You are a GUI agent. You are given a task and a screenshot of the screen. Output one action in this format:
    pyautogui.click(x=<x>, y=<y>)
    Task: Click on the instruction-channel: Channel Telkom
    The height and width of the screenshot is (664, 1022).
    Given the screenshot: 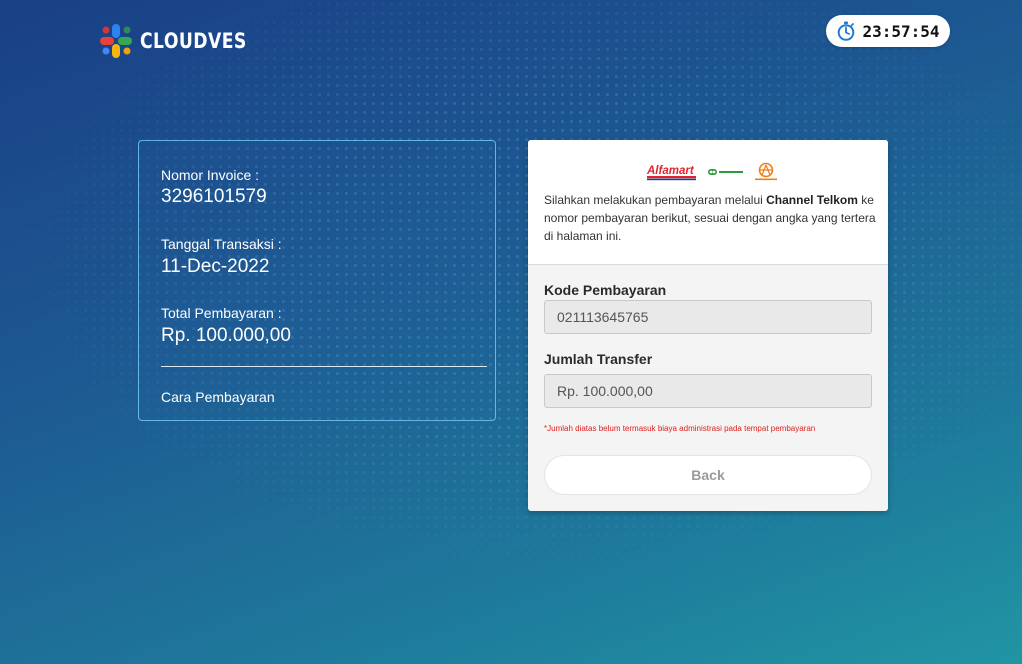 What is the action you would take?
    pyautogui.click(x=812, y=200)
    